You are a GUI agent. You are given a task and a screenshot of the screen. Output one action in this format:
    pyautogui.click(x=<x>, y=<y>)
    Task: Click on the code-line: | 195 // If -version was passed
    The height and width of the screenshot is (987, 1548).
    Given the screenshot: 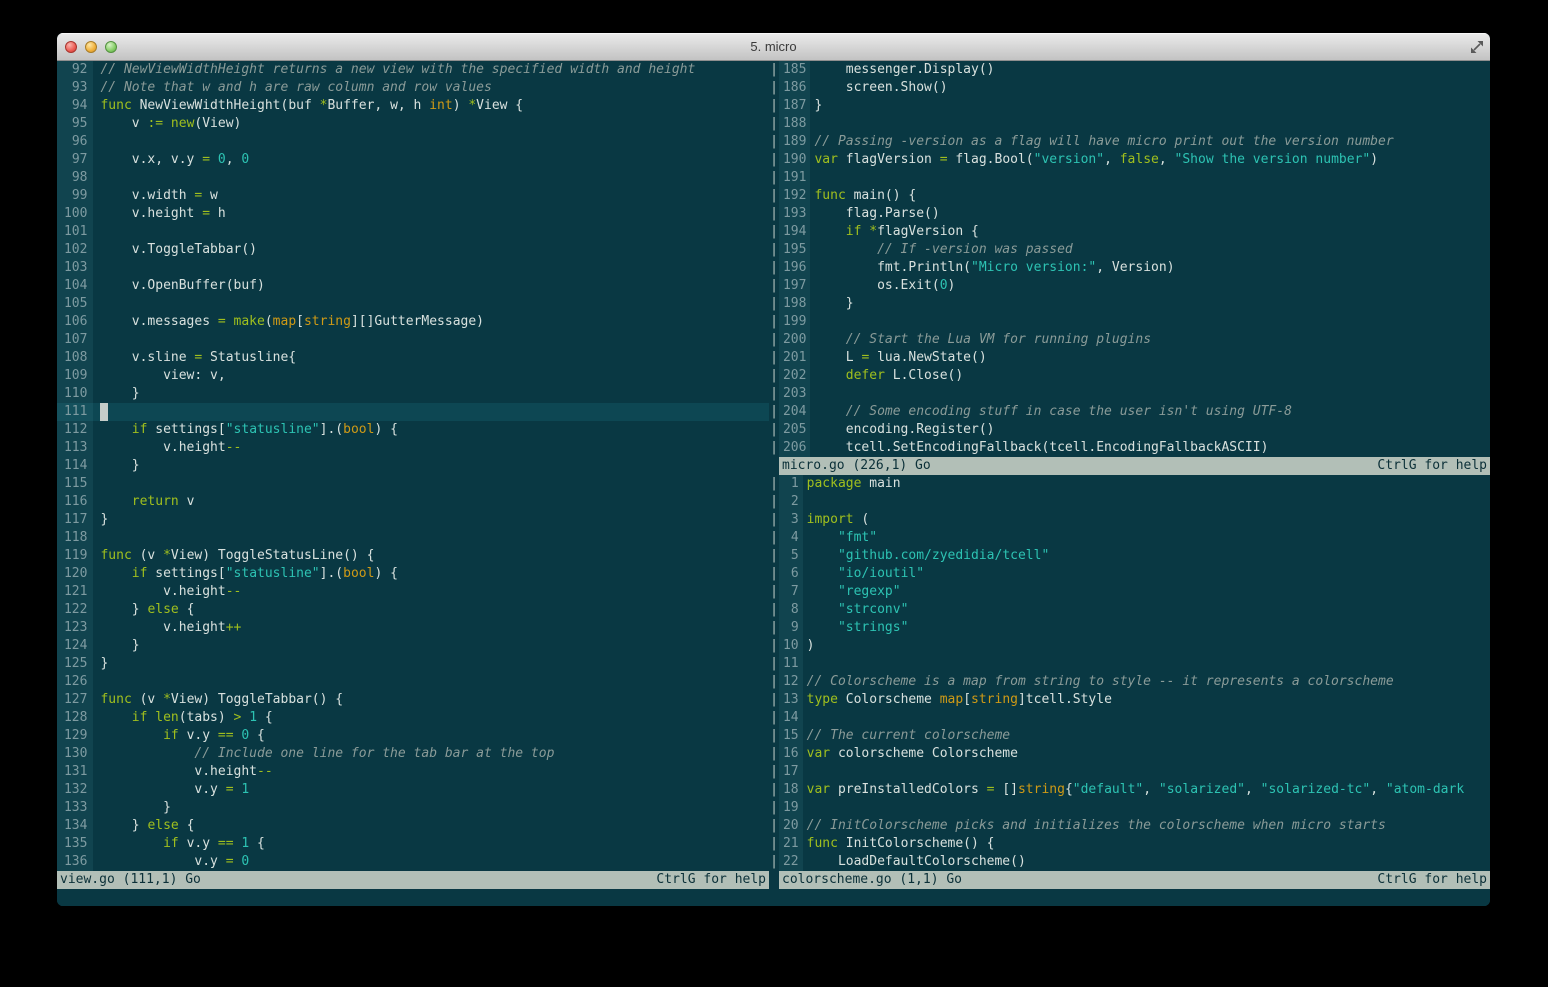 What is the action you would take?
    pyautogui.click(x=1129, y=250)
    